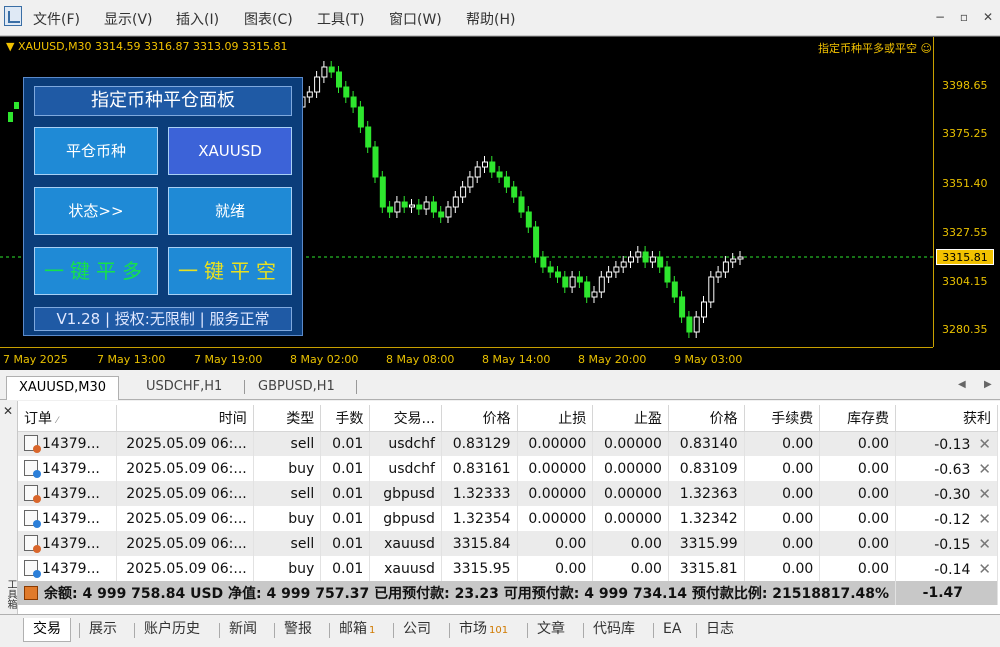 The image size is (1000, 647). Describe the element at coordinates (268, 19) in the screenshot. I see `menu-charts: 图表(C)` at that location.